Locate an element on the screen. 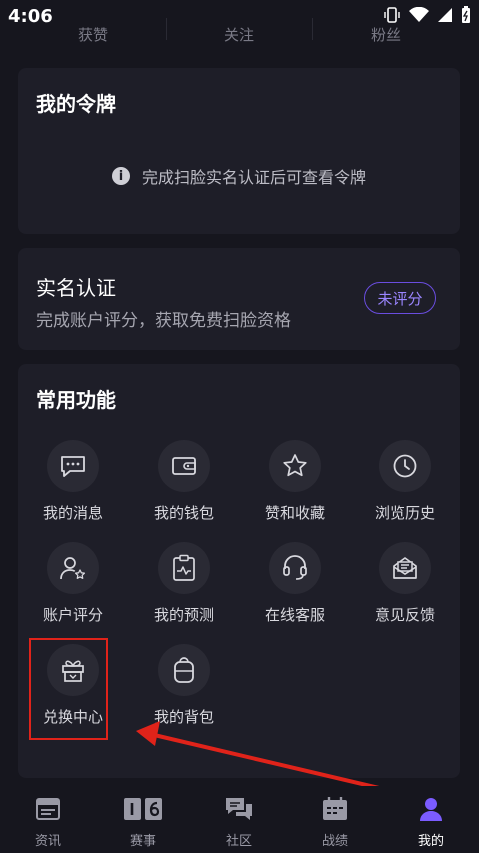 The width and height of the screenshot is (479, 853). scoreboard-icon is located at coordinates (143, 809).